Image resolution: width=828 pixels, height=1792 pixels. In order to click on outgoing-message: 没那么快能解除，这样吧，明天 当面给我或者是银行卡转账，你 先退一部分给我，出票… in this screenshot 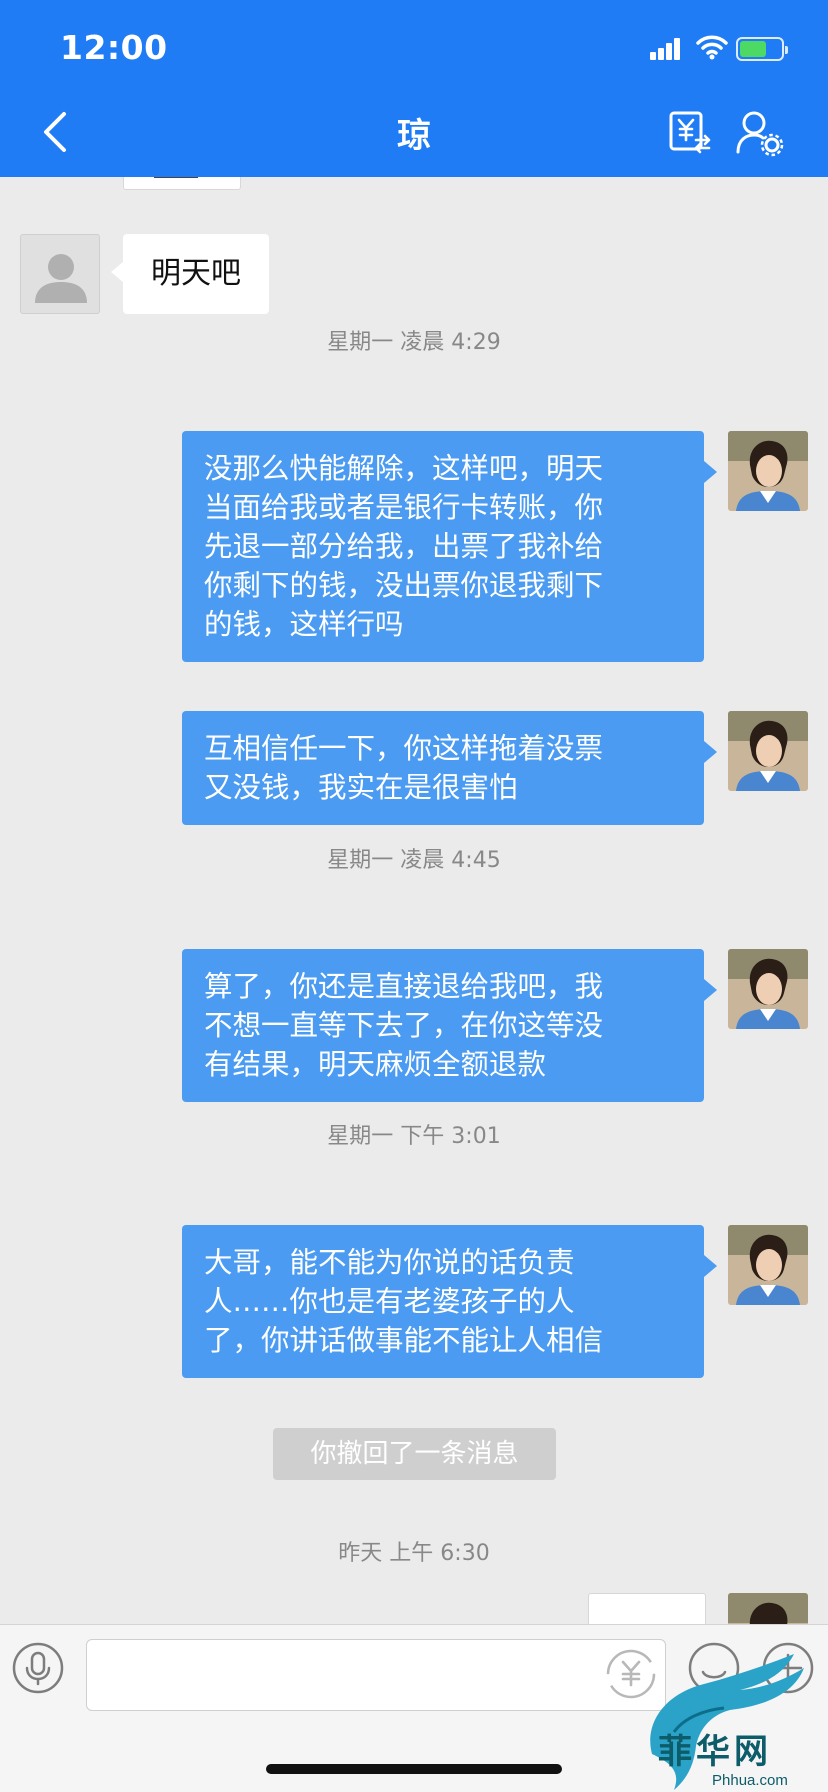, I will do `click(449, 546)`.